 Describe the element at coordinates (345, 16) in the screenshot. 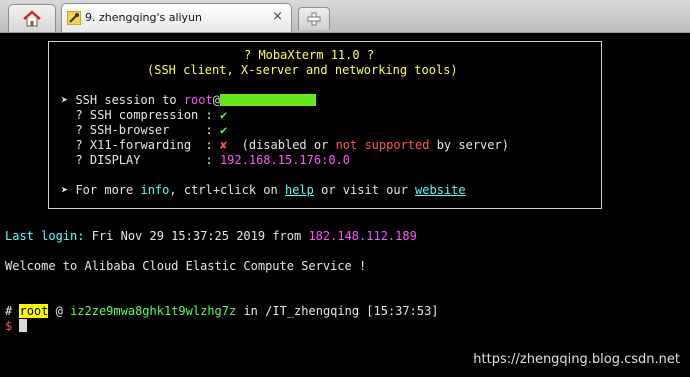

I see `tab-bar: 9. zhengqing's aliyun ×` at that location.